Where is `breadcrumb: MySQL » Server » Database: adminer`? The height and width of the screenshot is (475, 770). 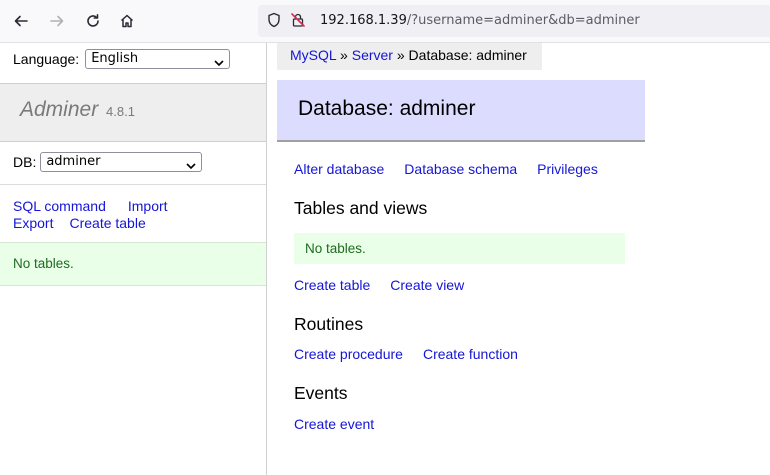 breadcrumb: MySQL » Server » Database: adminer is located at coordinates (409, 56).